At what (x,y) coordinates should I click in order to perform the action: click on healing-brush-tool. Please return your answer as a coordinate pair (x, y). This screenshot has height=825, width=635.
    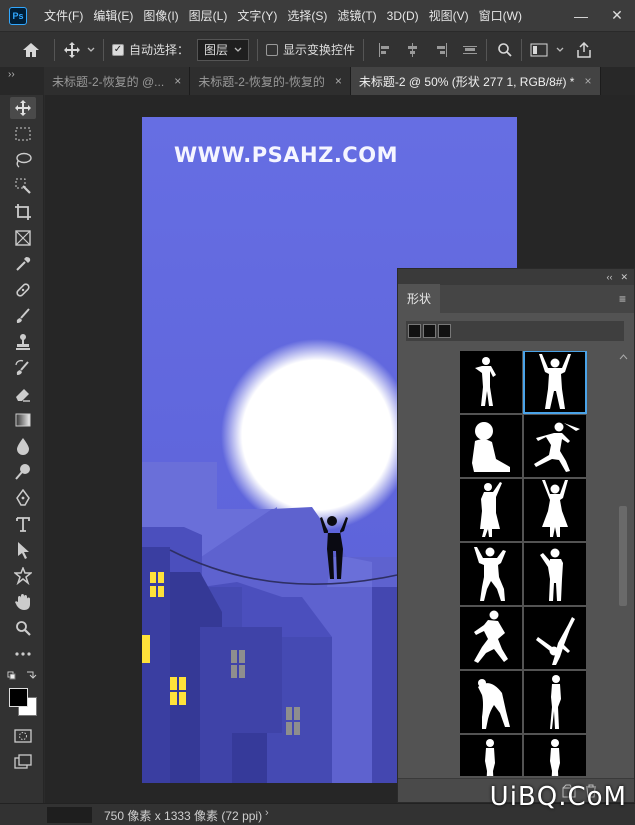
    Looking at the image, I should click on (23, 290).